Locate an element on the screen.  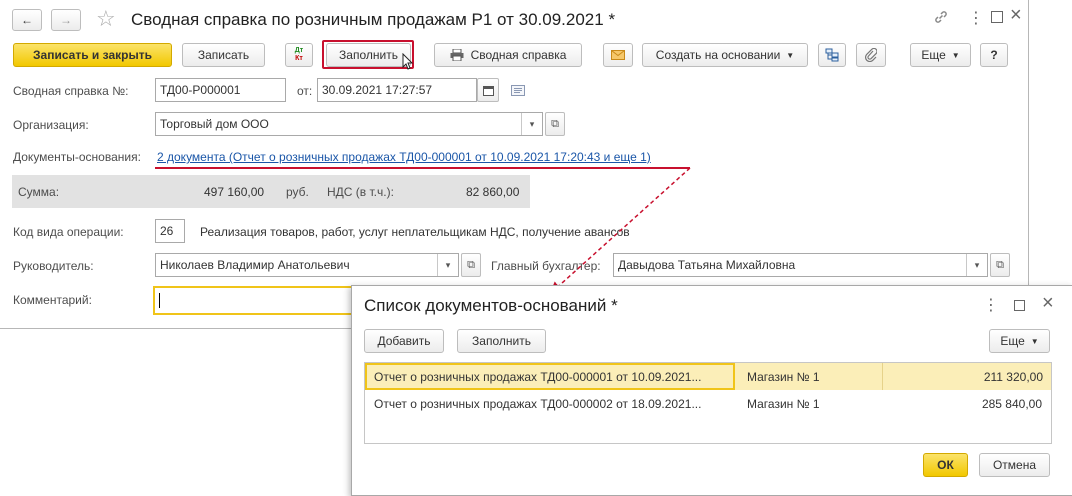
dialog-close-icon: × is located at coordinates (1048, 303).